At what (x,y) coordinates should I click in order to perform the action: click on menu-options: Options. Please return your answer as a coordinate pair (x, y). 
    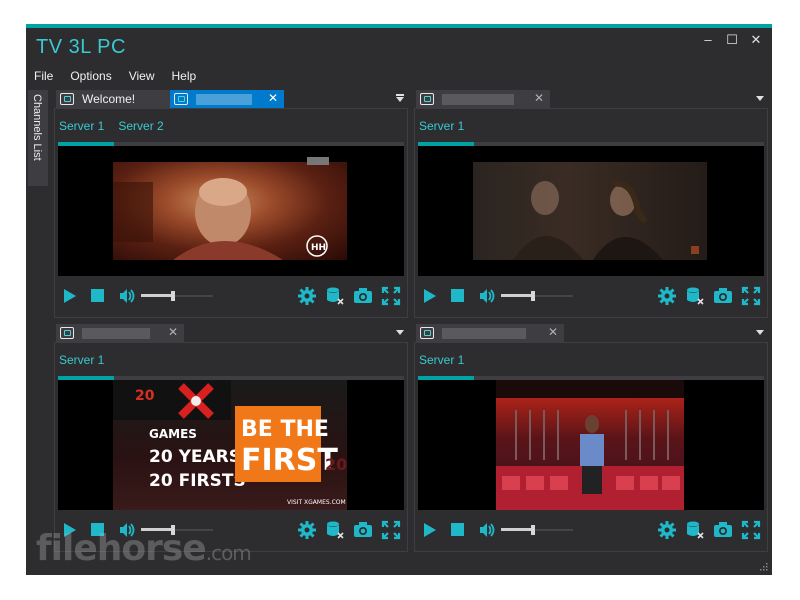
    Looking at the image, I should click on (91, 76).